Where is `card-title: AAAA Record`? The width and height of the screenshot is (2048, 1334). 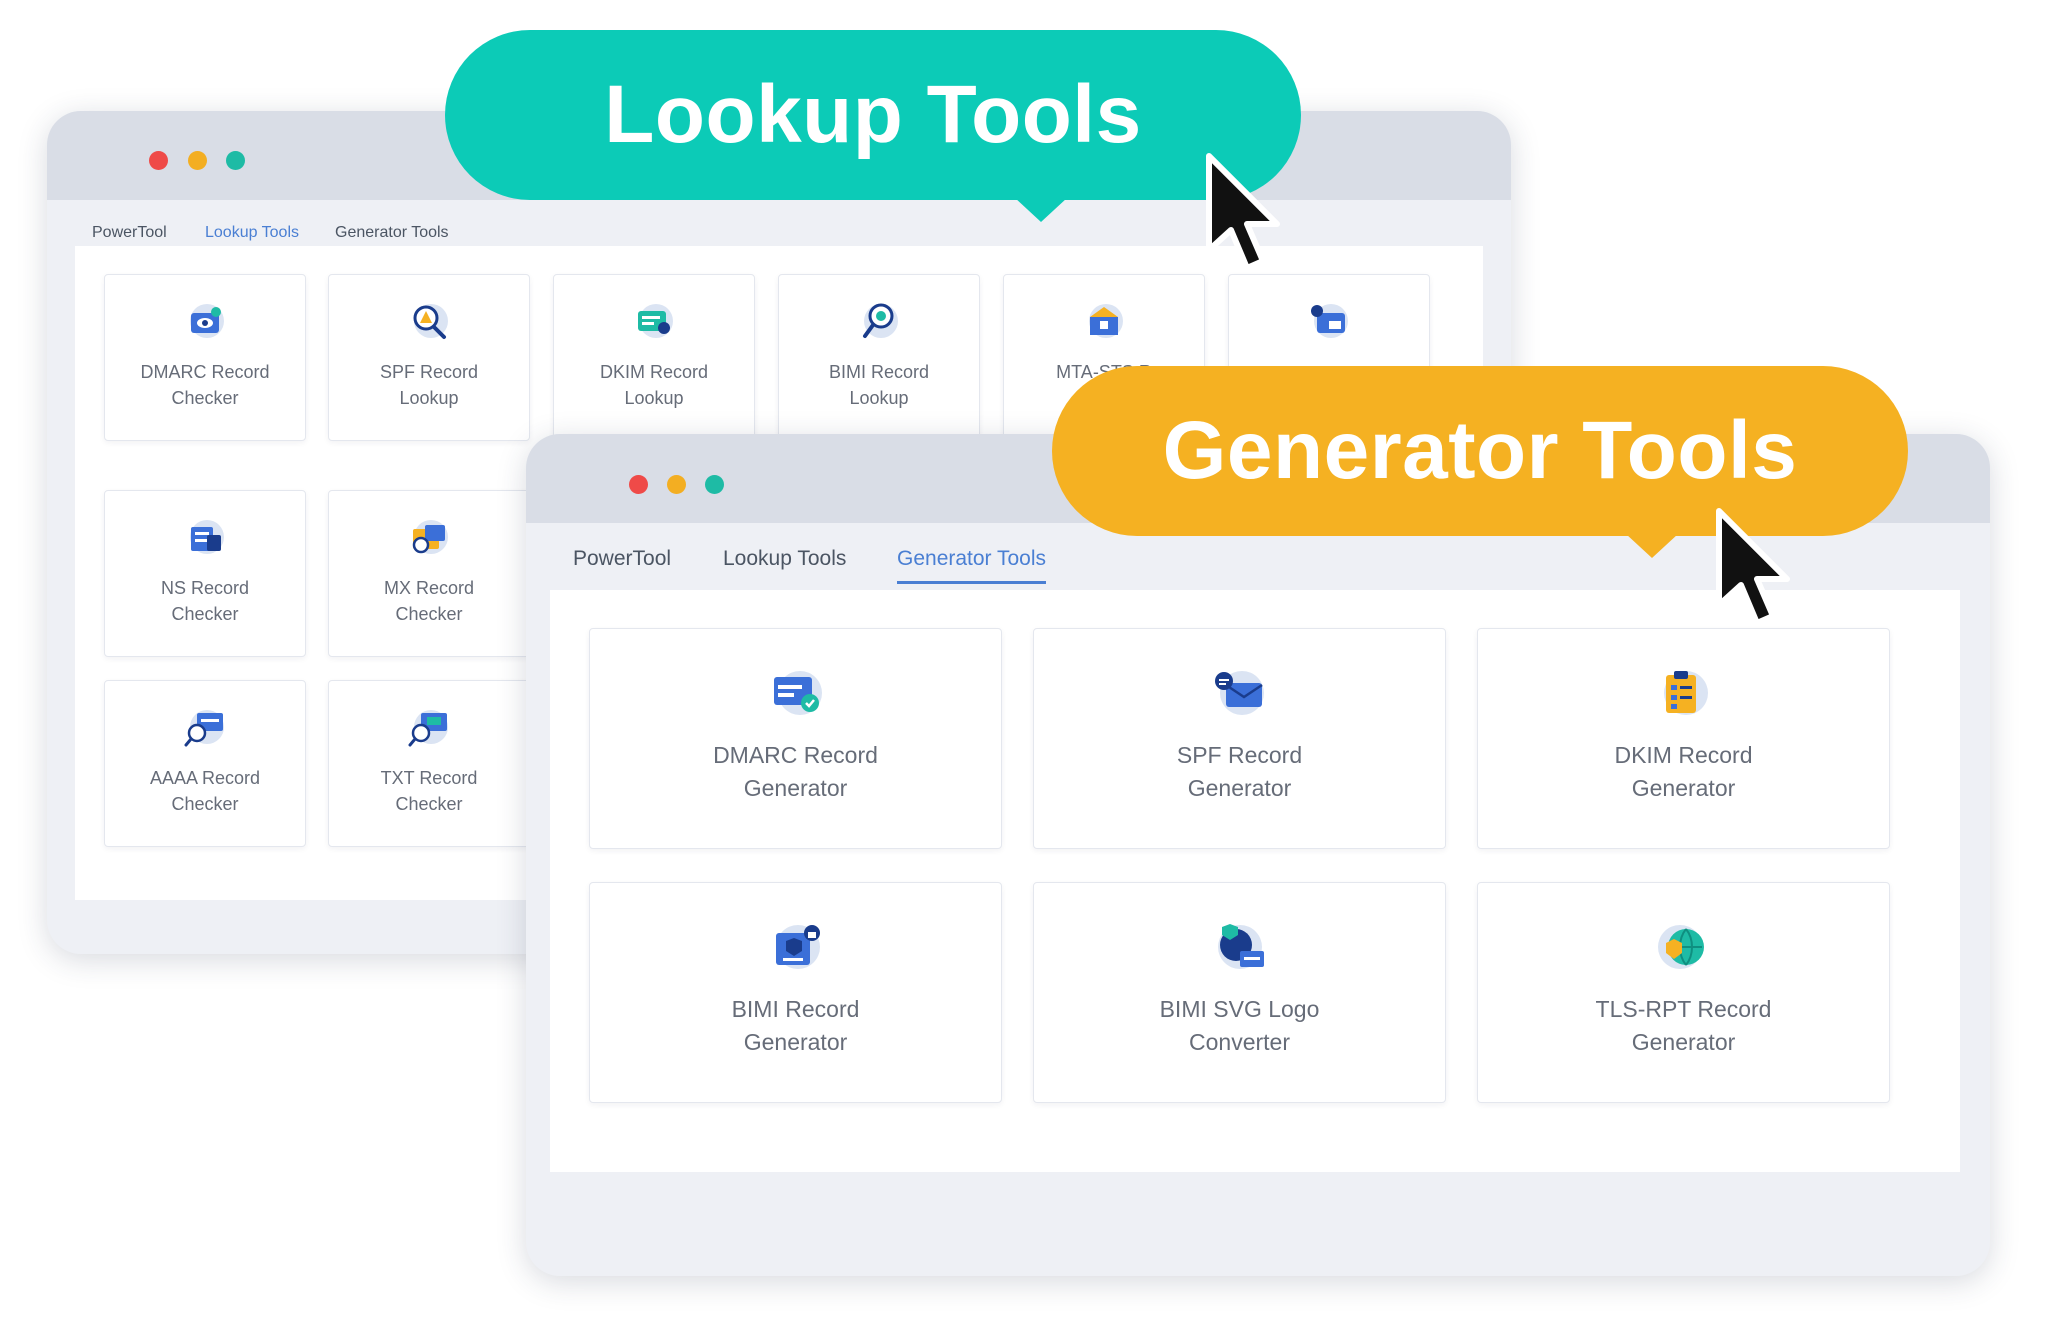 card-title: AAAA Record is located at coordinates (205, 778).